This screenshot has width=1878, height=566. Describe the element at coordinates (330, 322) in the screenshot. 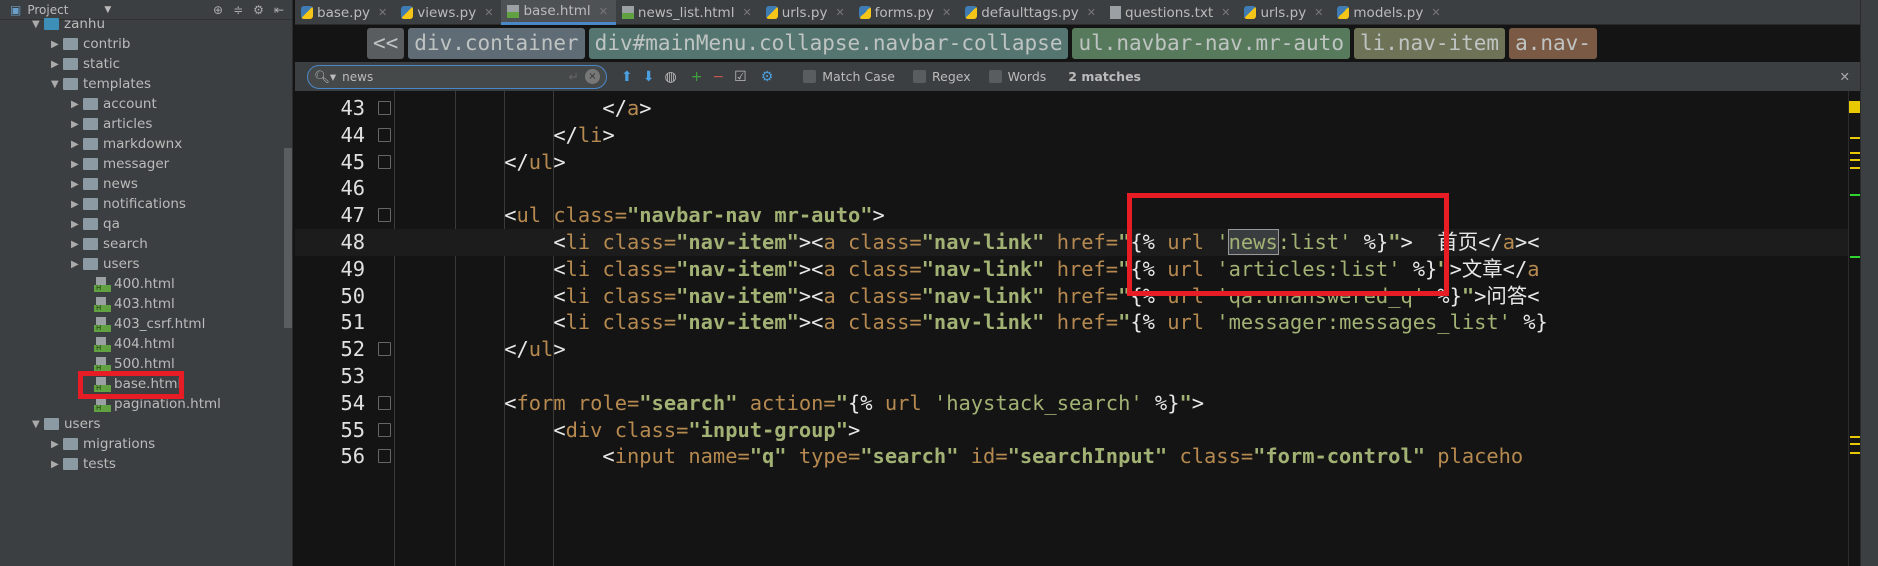

I see `line-number: 51` at that location.